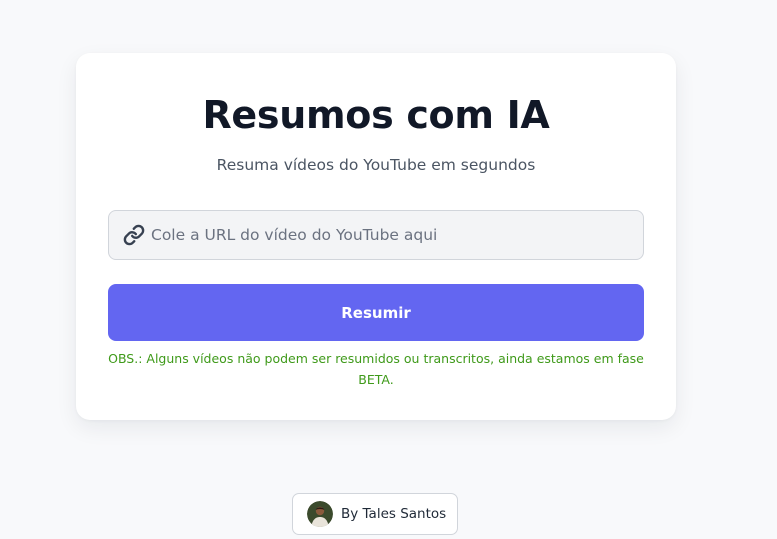  I want to click on avatar, so click(320, 514).